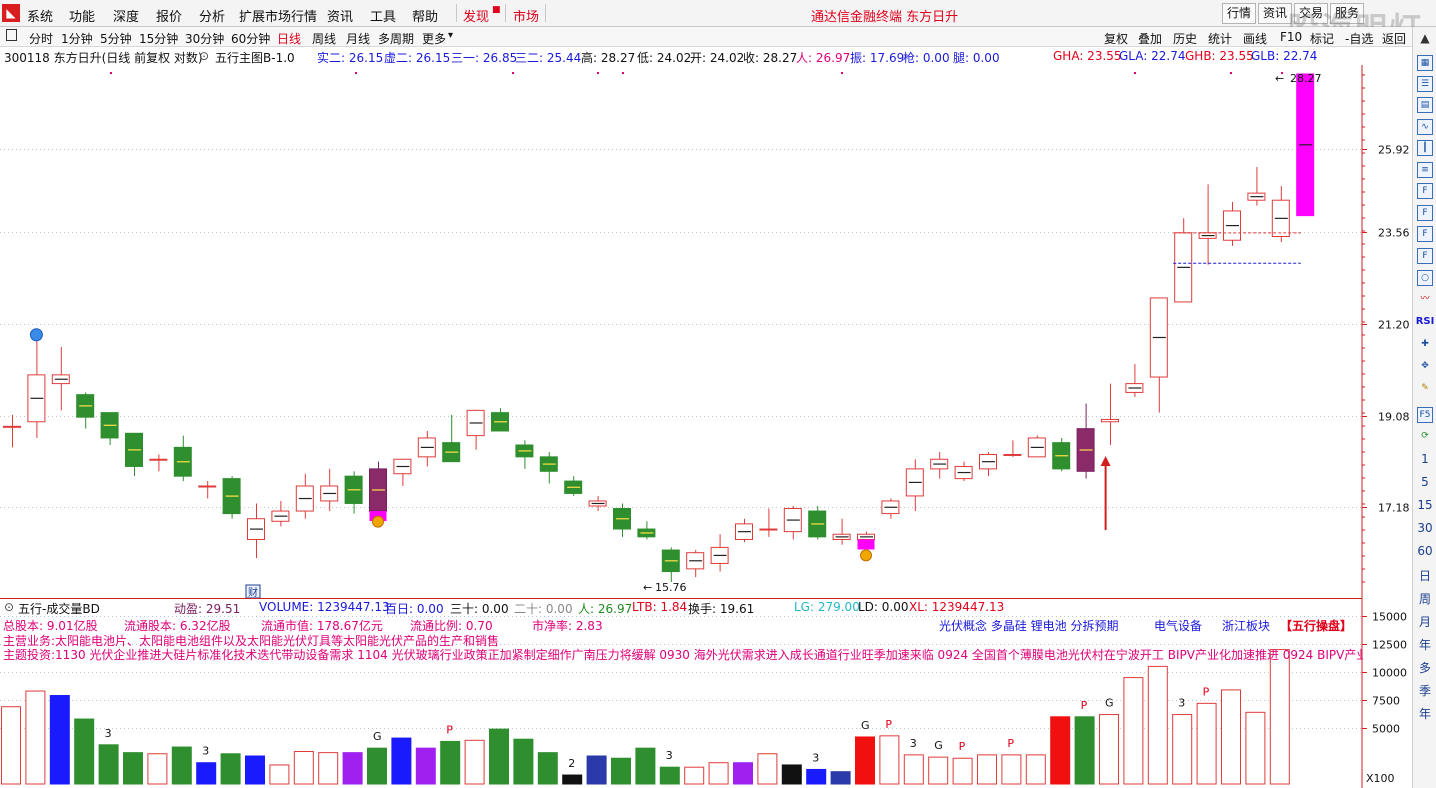 Image resolution: width=1436 pixels, height=788 pixels. I want to click on volume-title: 五行-成交量BD, so click(59, 608).